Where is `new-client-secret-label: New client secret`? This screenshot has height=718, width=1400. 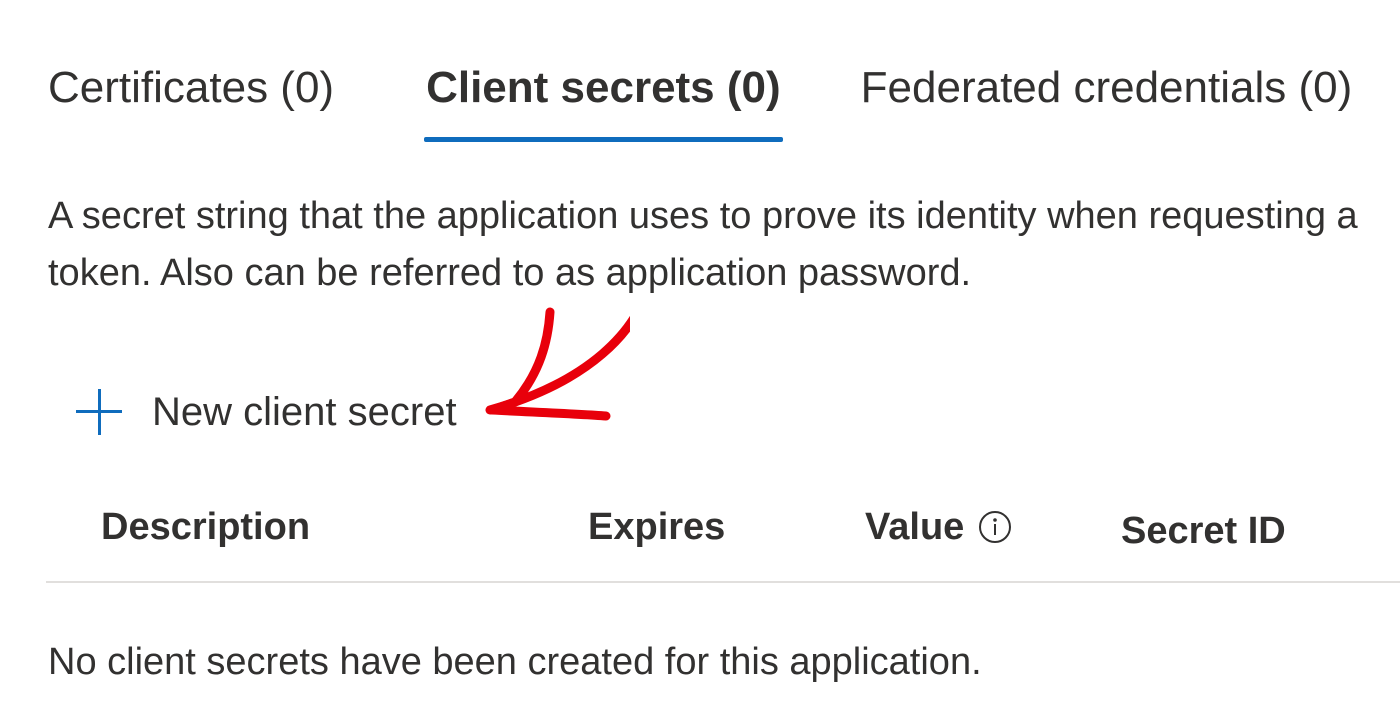
new-client-secret-label: New client secret is located at coordinates (304, 411).